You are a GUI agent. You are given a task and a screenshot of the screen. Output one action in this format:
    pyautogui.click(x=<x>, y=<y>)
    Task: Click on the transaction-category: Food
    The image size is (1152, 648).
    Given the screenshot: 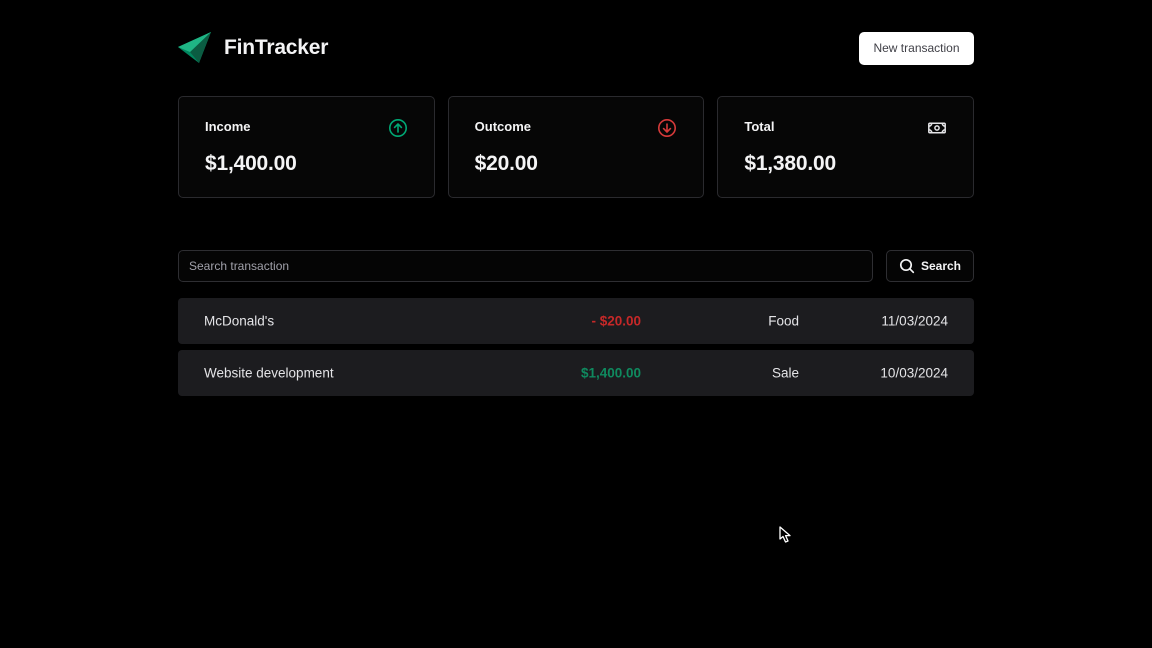 What is the action you would take?
    pyautogui.click(x=783, y=321)
    